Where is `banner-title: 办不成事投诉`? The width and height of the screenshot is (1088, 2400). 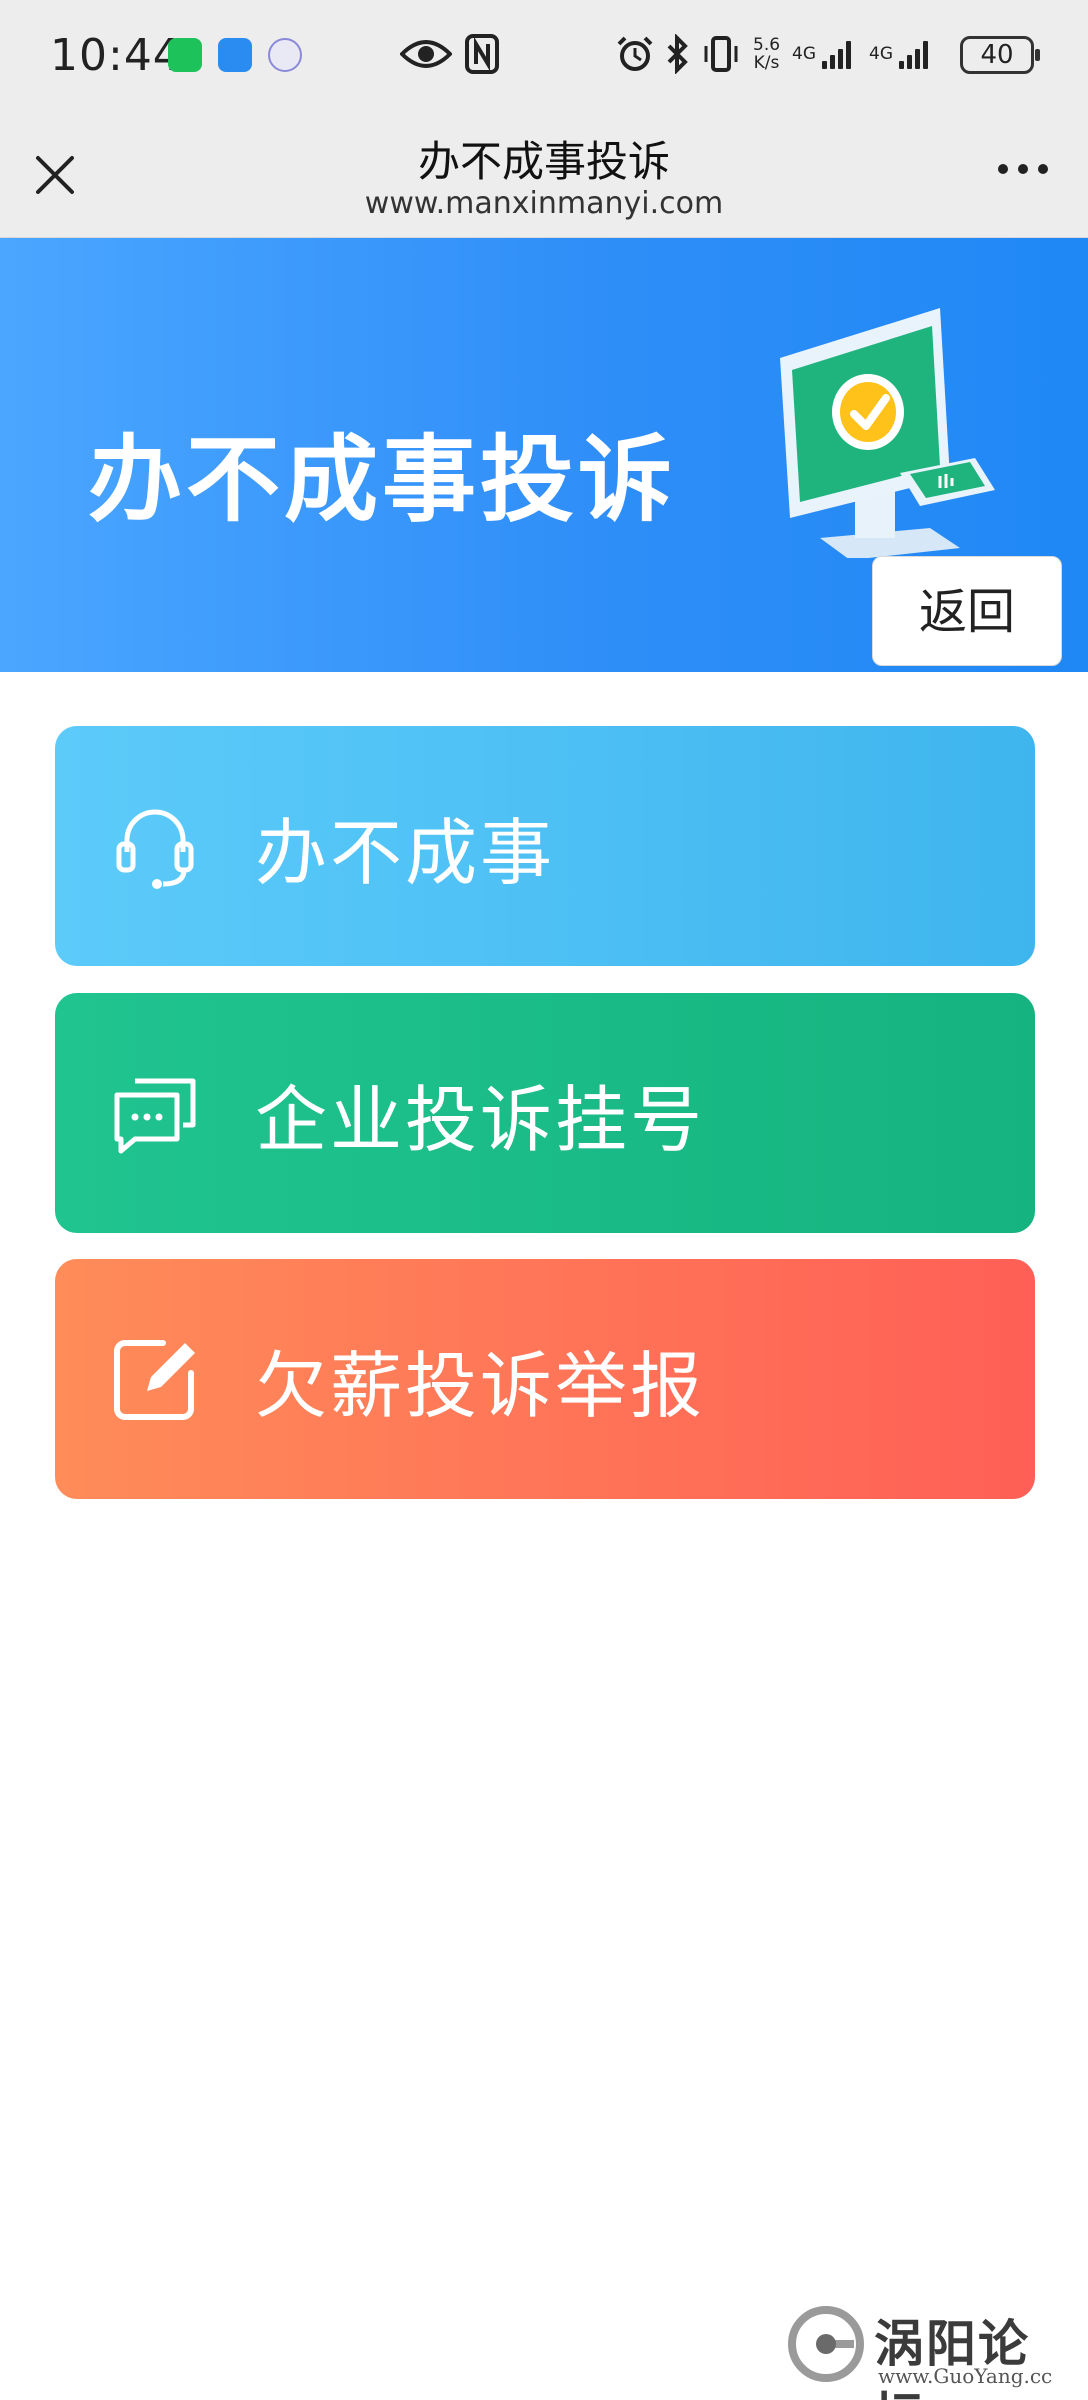 banner-title: 办不成事投诉 is located at coordinates (382, 480).